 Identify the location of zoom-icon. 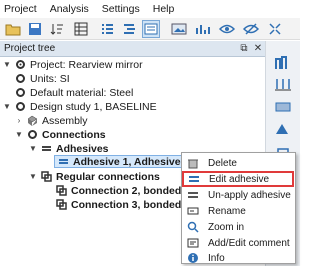
(193, 227).